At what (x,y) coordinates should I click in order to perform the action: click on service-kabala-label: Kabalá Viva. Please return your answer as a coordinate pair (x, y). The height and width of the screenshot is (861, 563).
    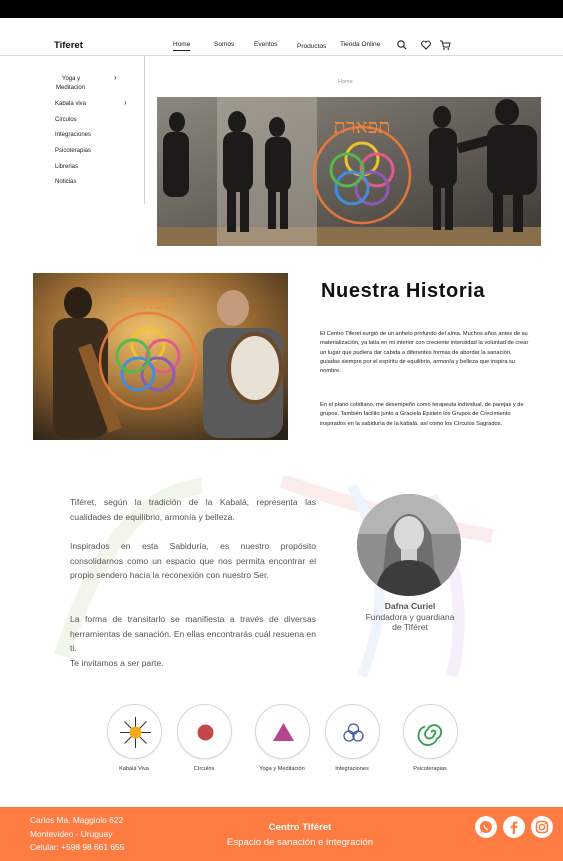
    Looking at the image, I should click on (134, 769).